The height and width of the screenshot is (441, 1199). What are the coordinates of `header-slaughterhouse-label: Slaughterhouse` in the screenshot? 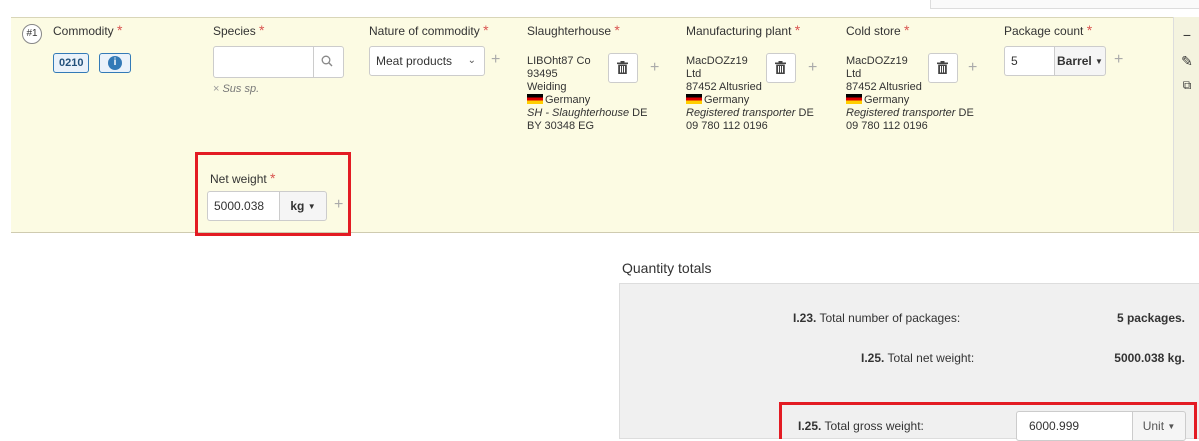 It's located at (569, 31).